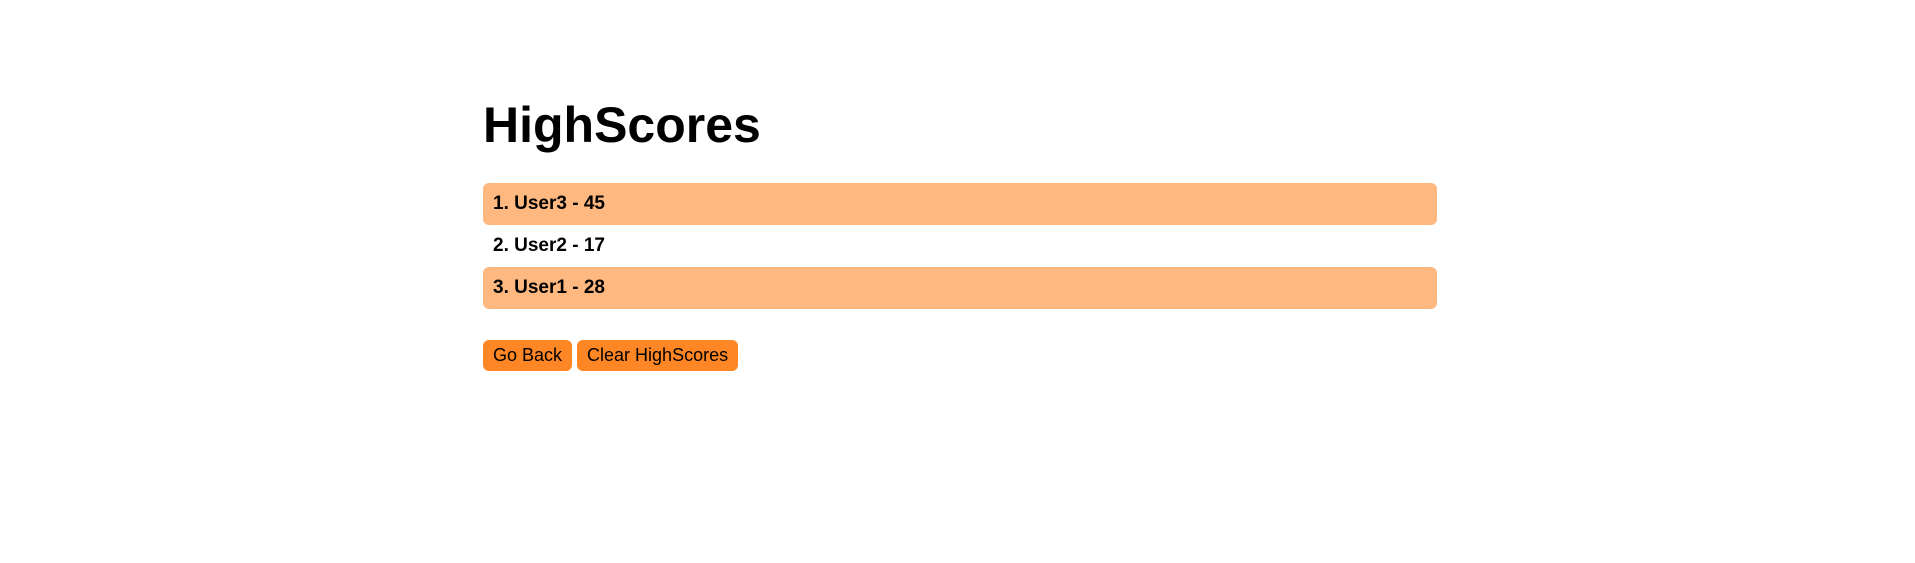 The width and height of the screenshot is (1915, 563). Describe the element at coordinates (549, 245) in the screenshot. I see `list-item: 2. User2 - 17` at that location.